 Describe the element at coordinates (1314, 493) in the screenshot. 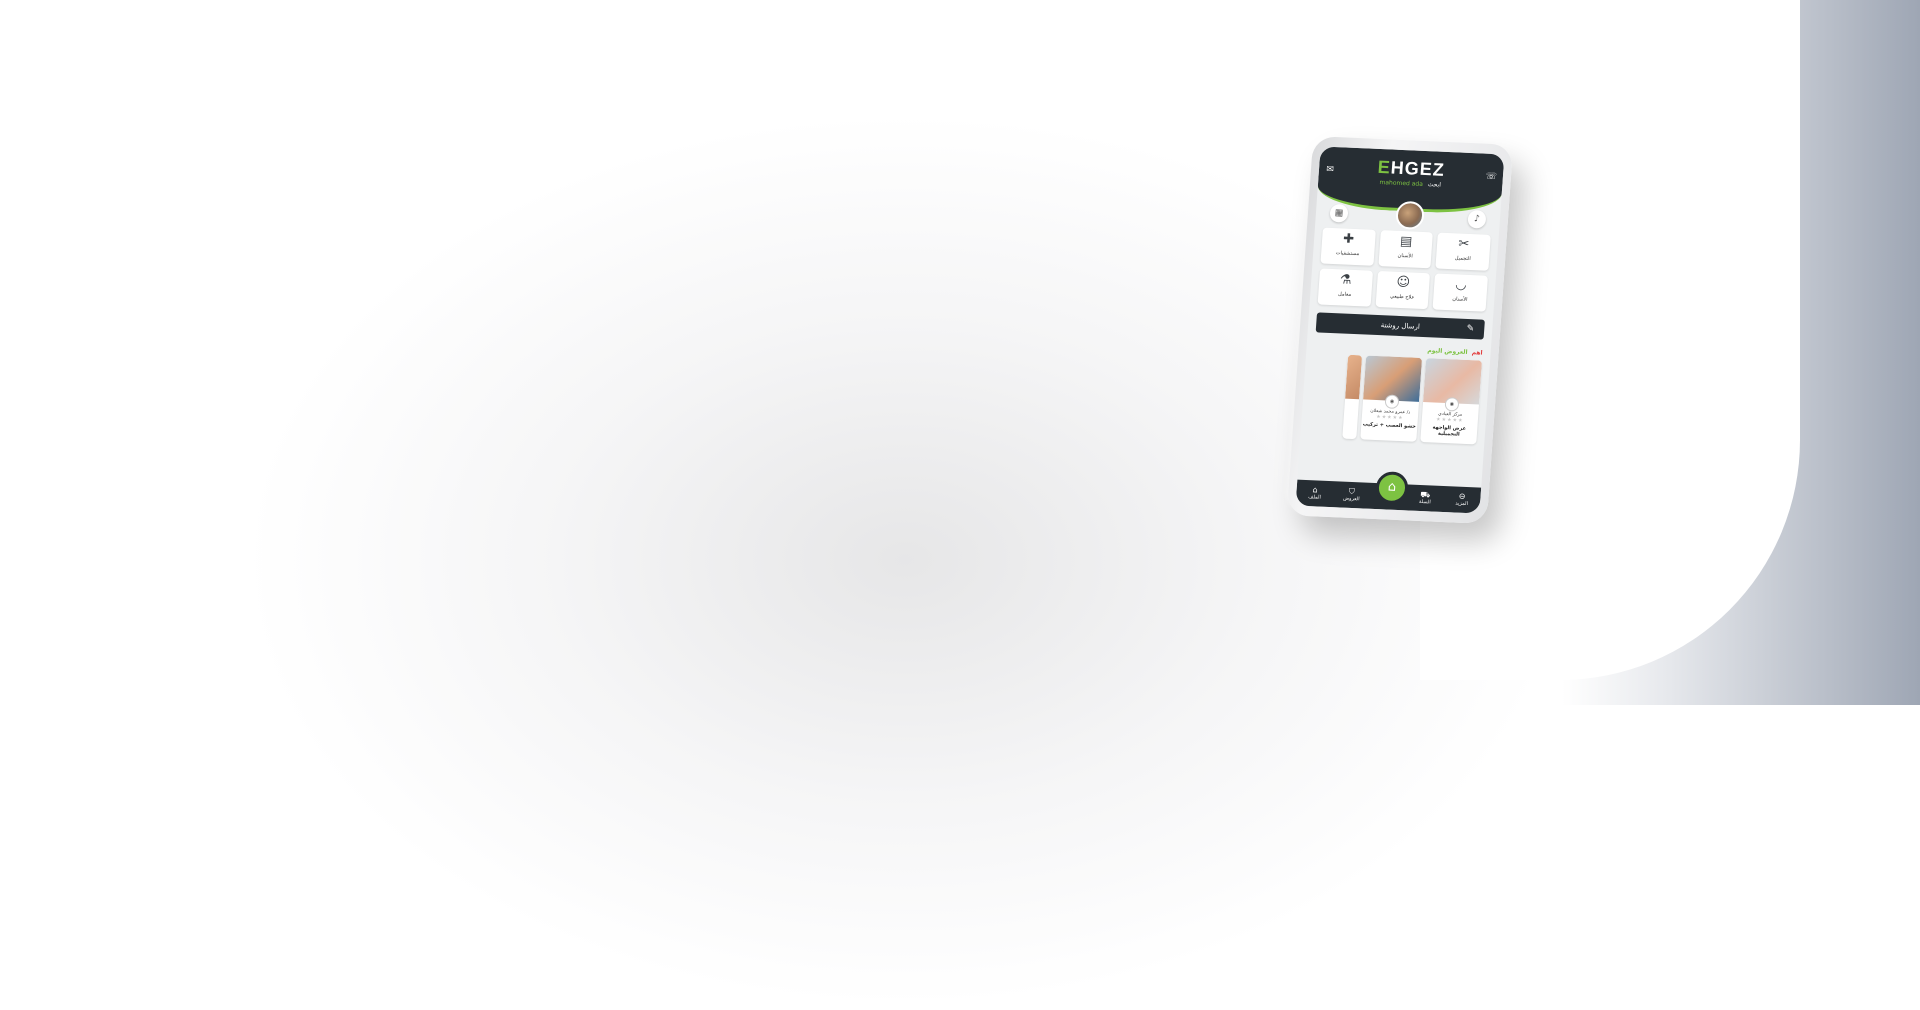

I see `nav-profile: ⌂ الملف` at that location.